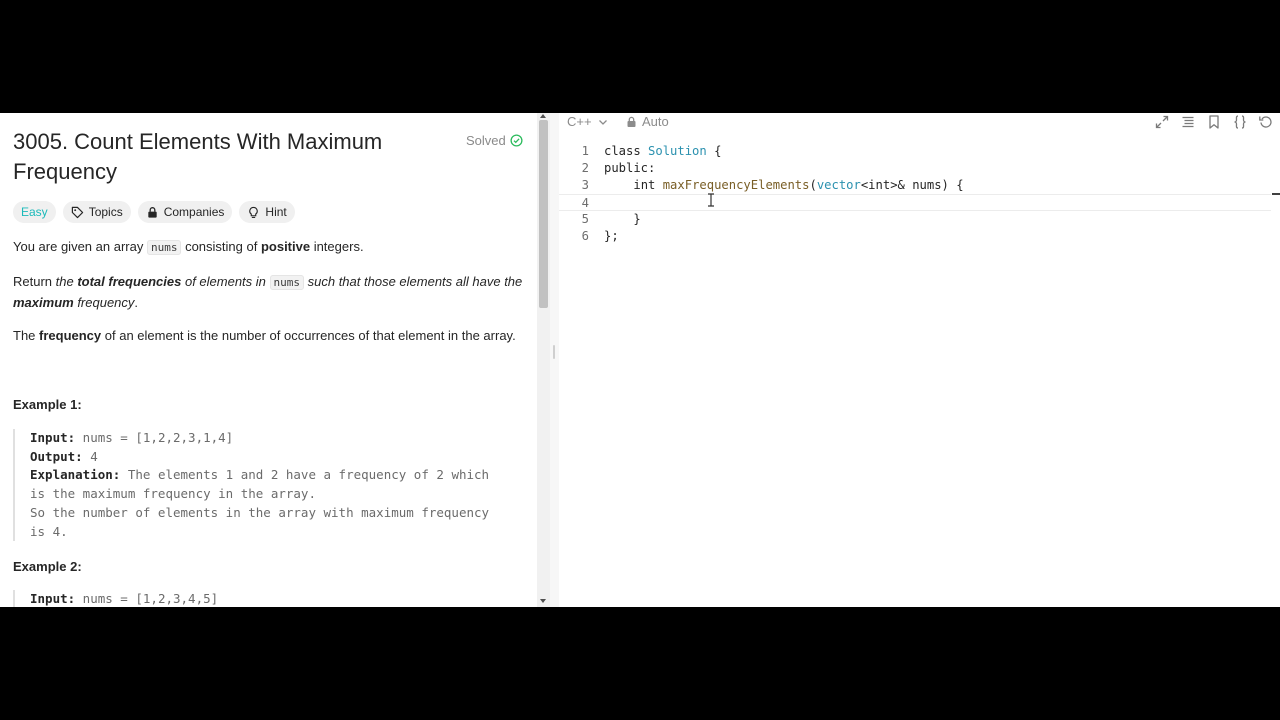  What do you see at coordinates (915, 219) in the screenshot?
I see `code-line: 5 }` at bounding box center [915, 219].